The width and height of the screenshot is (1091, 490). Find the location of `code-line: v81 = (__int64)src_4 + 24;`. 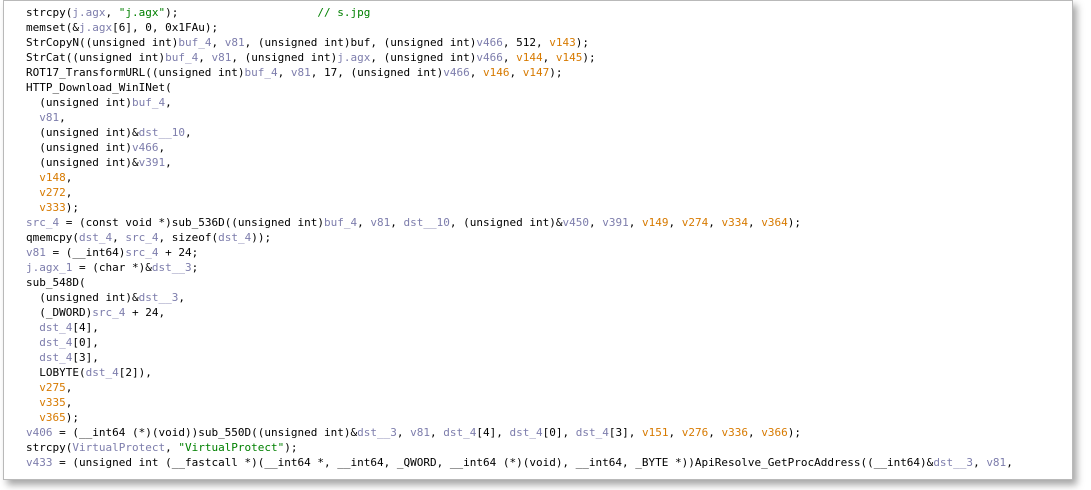

code-line: v81 = (__int64)src_4 + 24; is located at coordinates (549, 252).